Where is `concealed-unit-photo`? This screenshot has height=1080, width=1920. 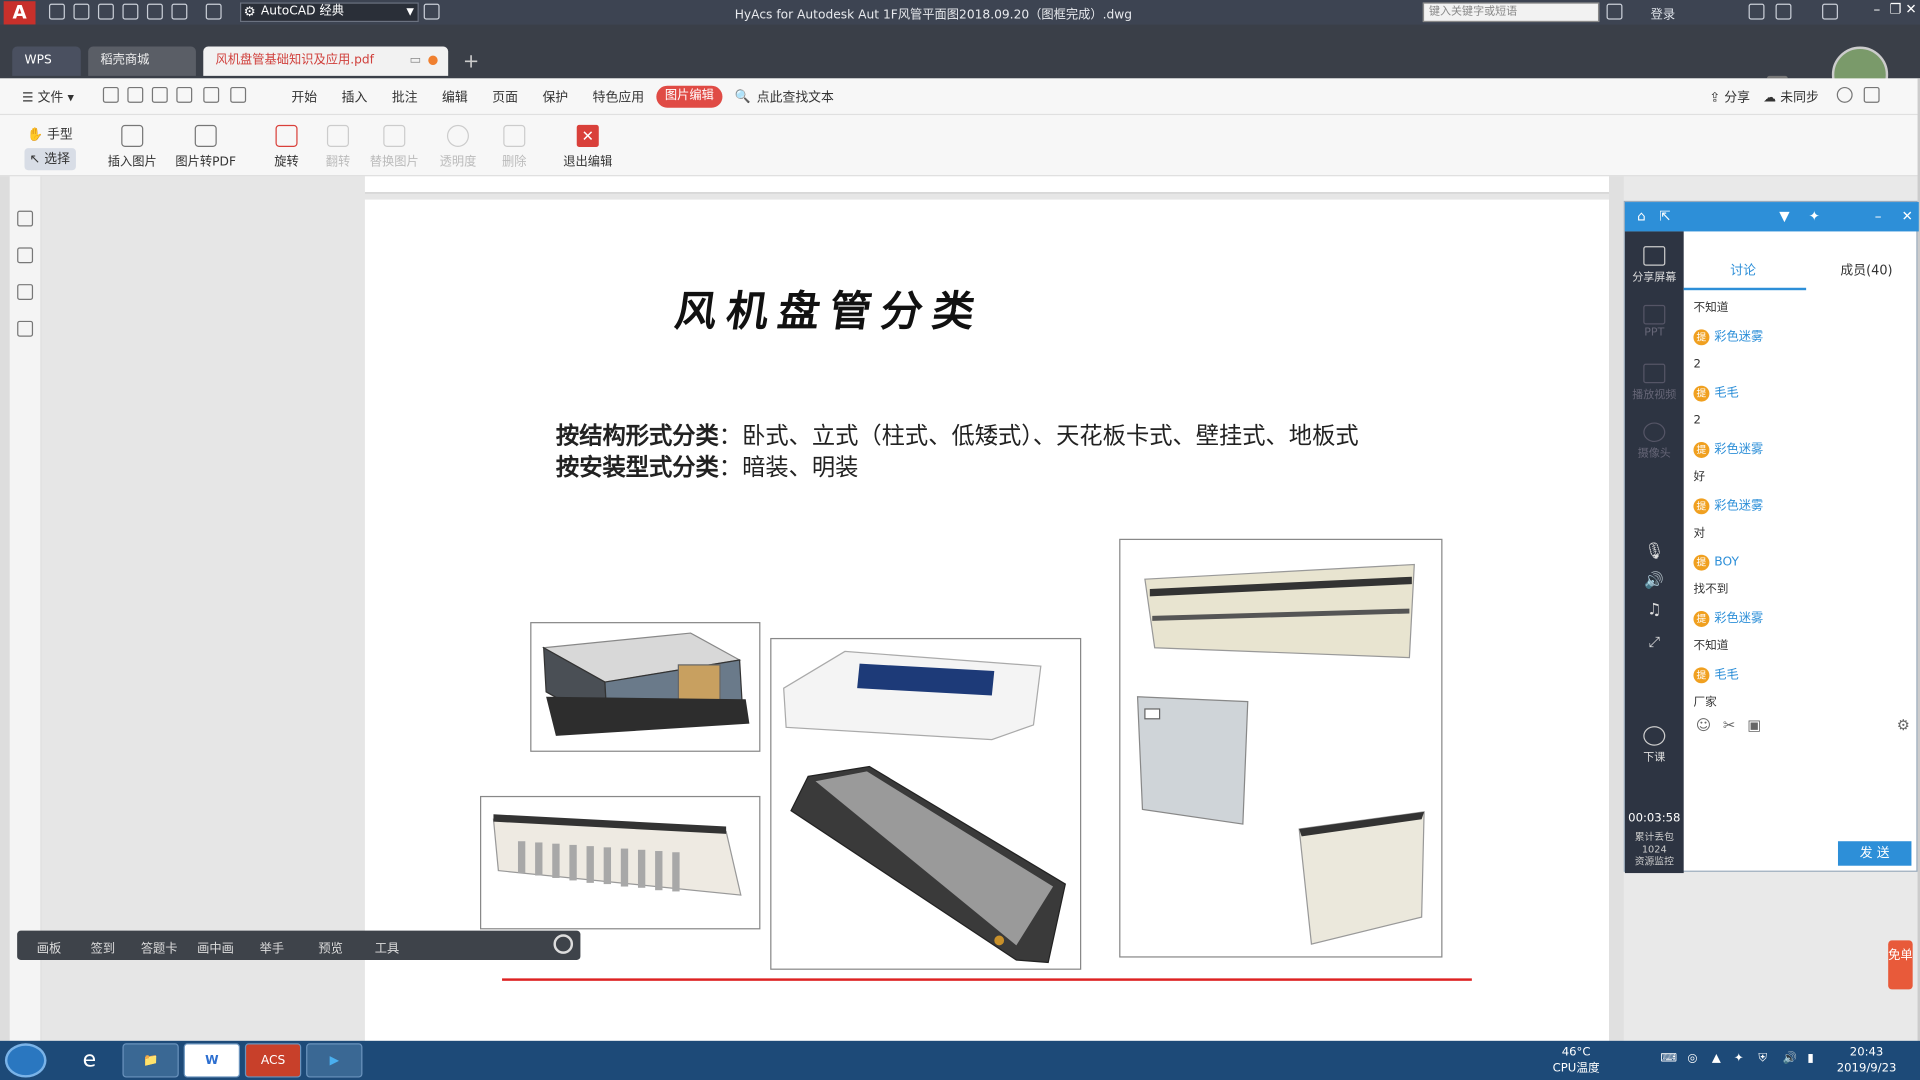 concealed-unit-photo is located at coordinates (645, 687).